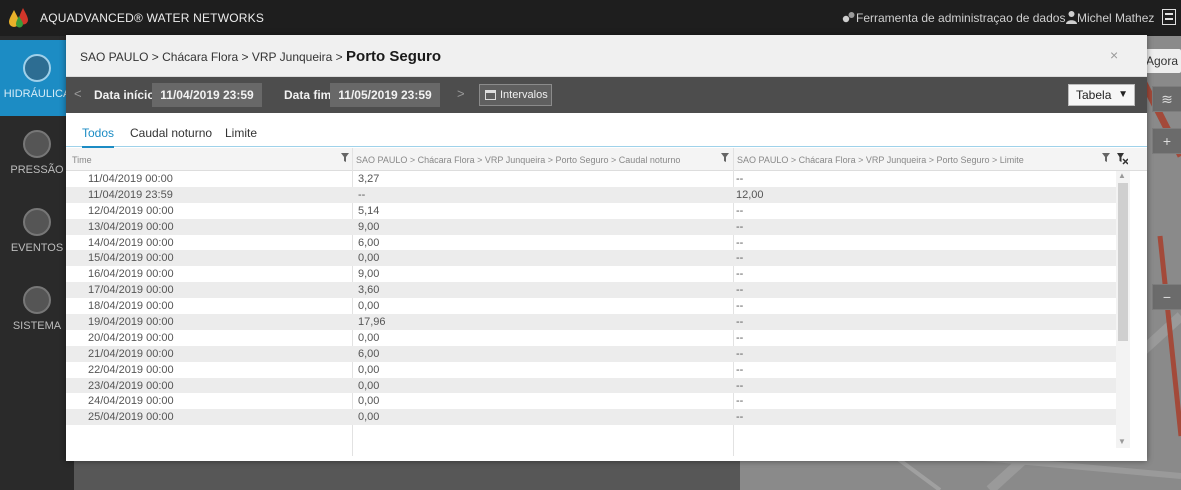 The height and width of the screenshot is (490, 1181). What do you see at coordinates (1123, 262) in the screenshot?
I see `scrollbar-thumb` at bounding box center [1123, 262].